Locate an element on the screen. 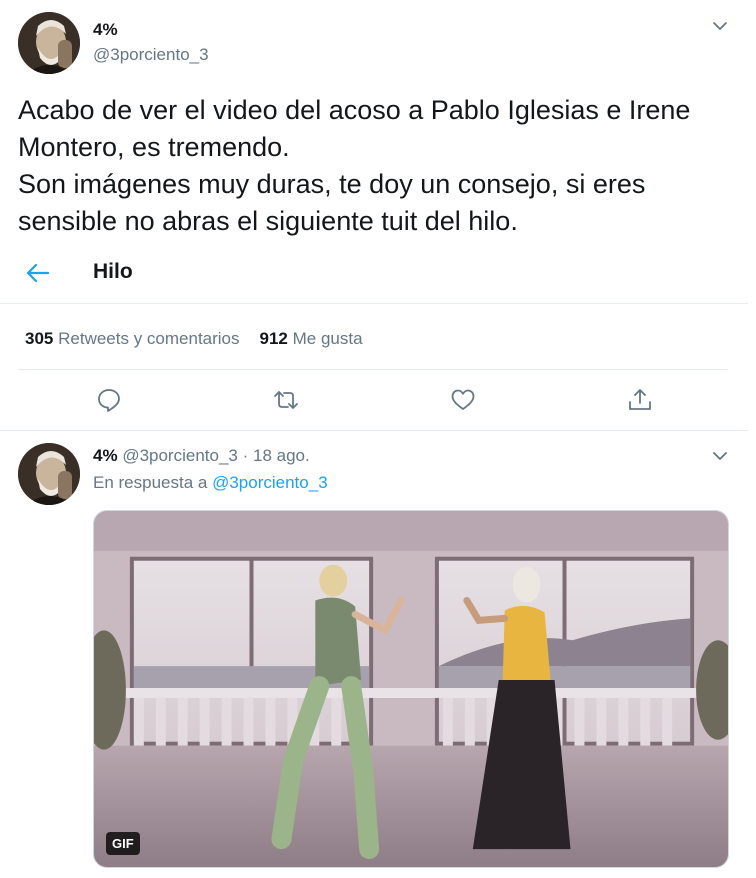  thread-bar: Hilo is located at coordinates (374, 275).